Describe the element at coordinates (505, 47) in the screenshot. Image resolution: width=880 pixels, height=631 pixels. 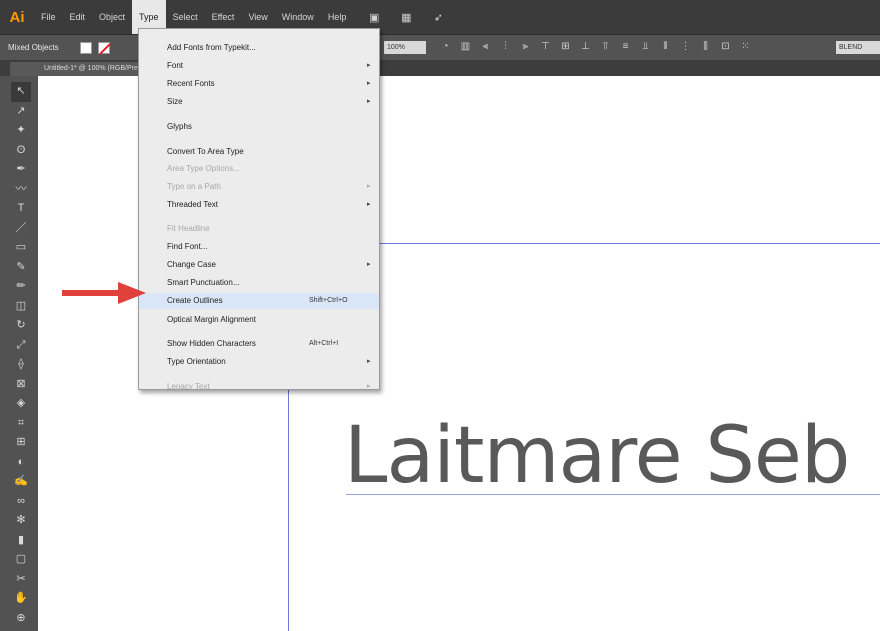
I see `align-center-icon: ⫶` at that location.